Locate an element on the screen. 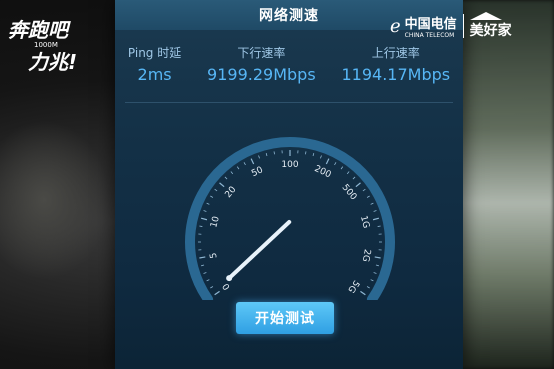  logo-divider is located at coordinates (463, 26).